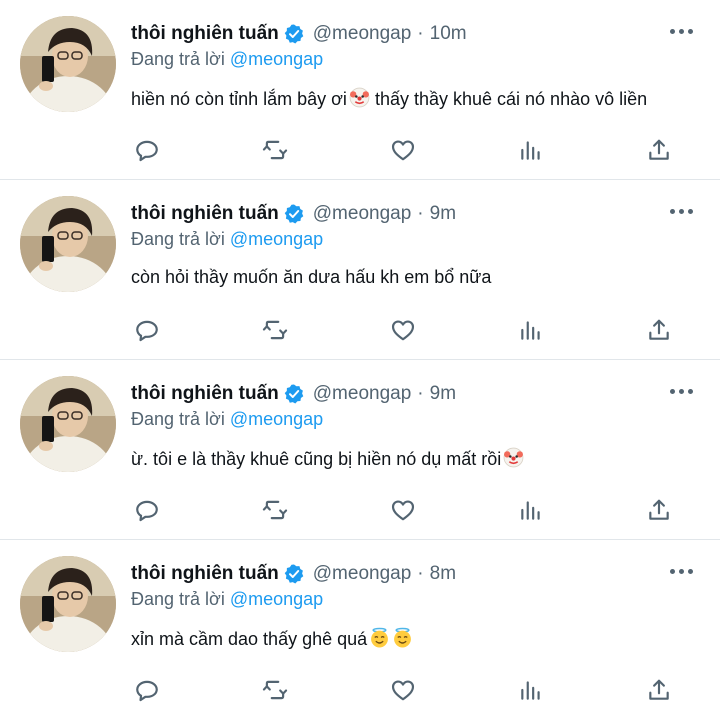 The width and height of the screenshot is (720, 710). What do you see at coordinates (448, 34) in the screenshot?
I see `timestamp: 10m` at bounding box center [448, 34].